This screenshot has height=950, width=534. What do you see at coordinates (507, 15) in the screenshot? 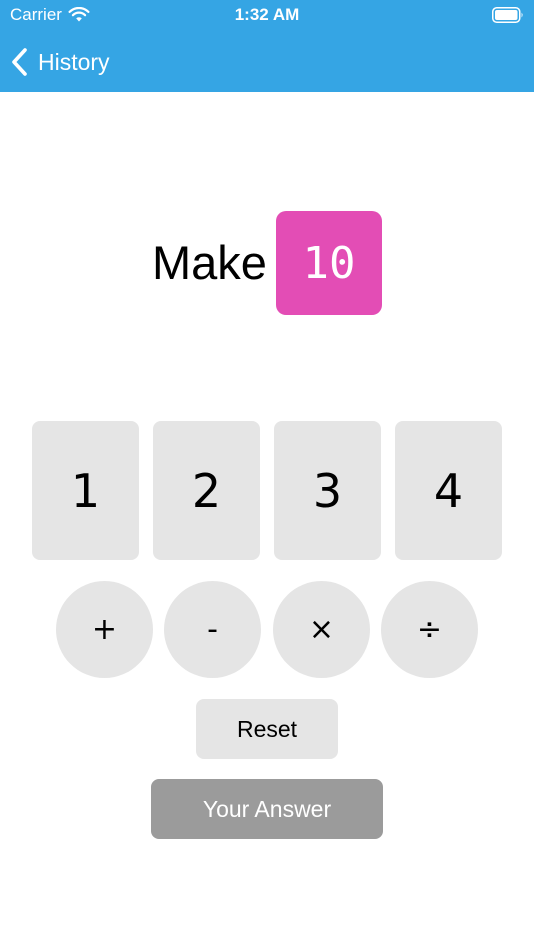
I see `battery-icon` at bounding box center [507, 15].